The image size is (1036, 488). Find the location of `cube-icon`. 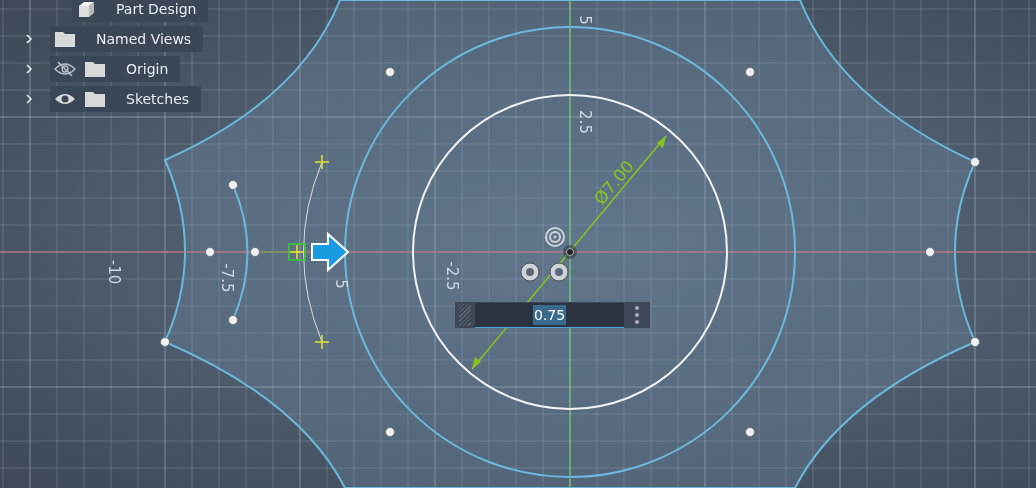

cube-icon is located at coordinates (86, 9).